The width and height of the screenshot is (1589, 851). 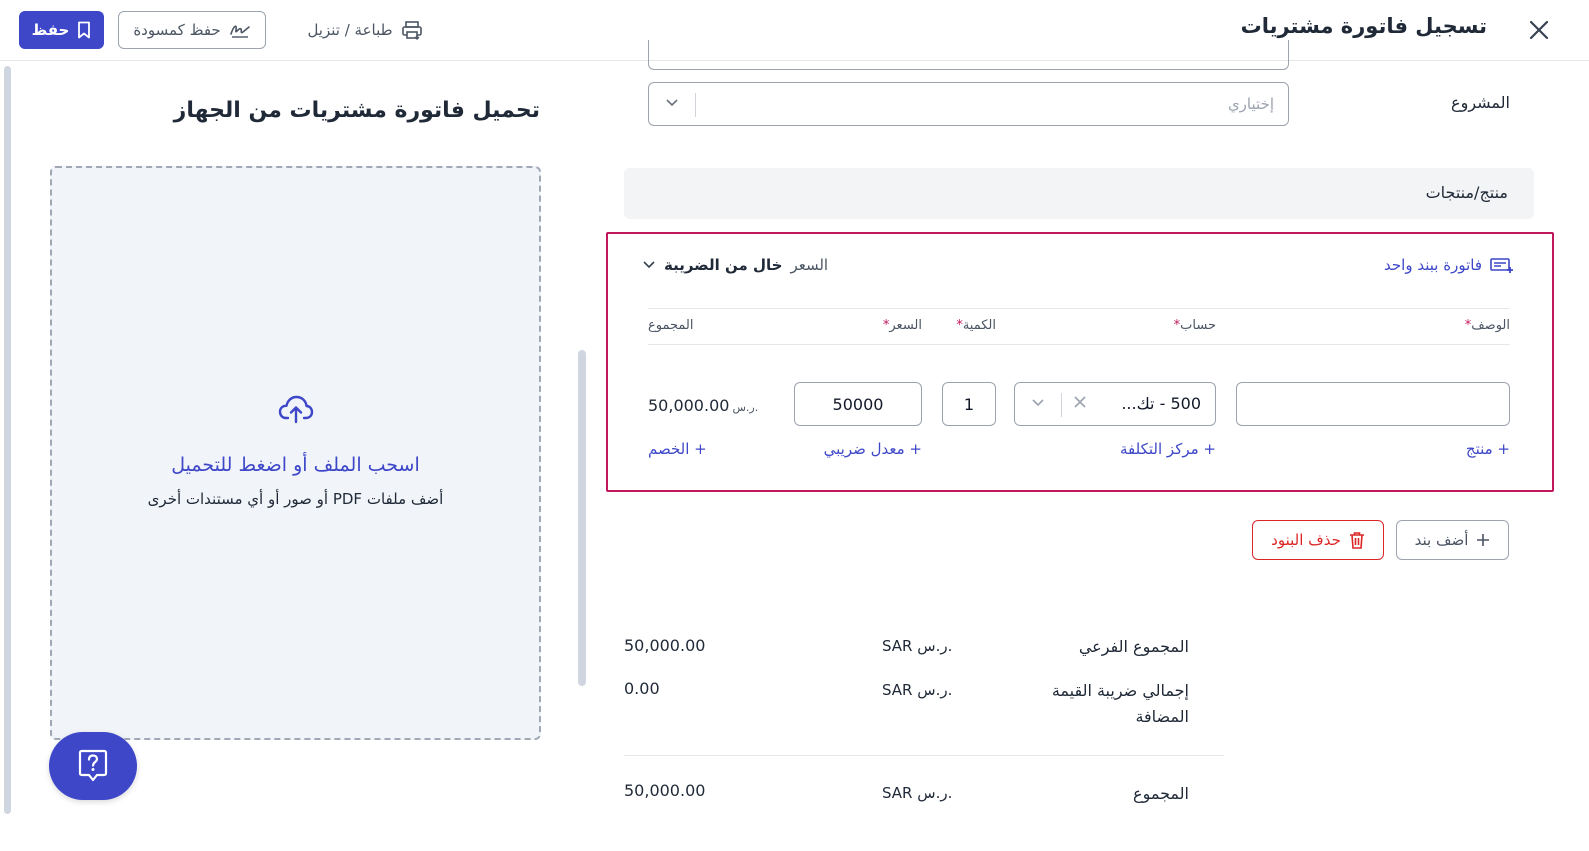 I want to click on grand-total-currency: SAR ر.س., so click(x=917, y=793).